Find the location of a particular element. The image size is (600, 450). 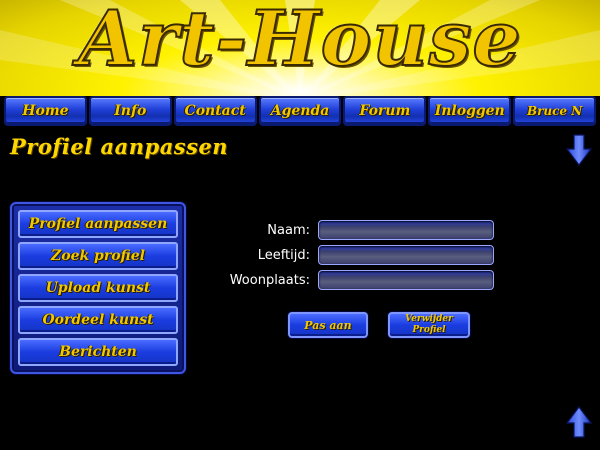

side-item-oordeel-kunst: Oordeel kunst is located at coordinates (98, 320).